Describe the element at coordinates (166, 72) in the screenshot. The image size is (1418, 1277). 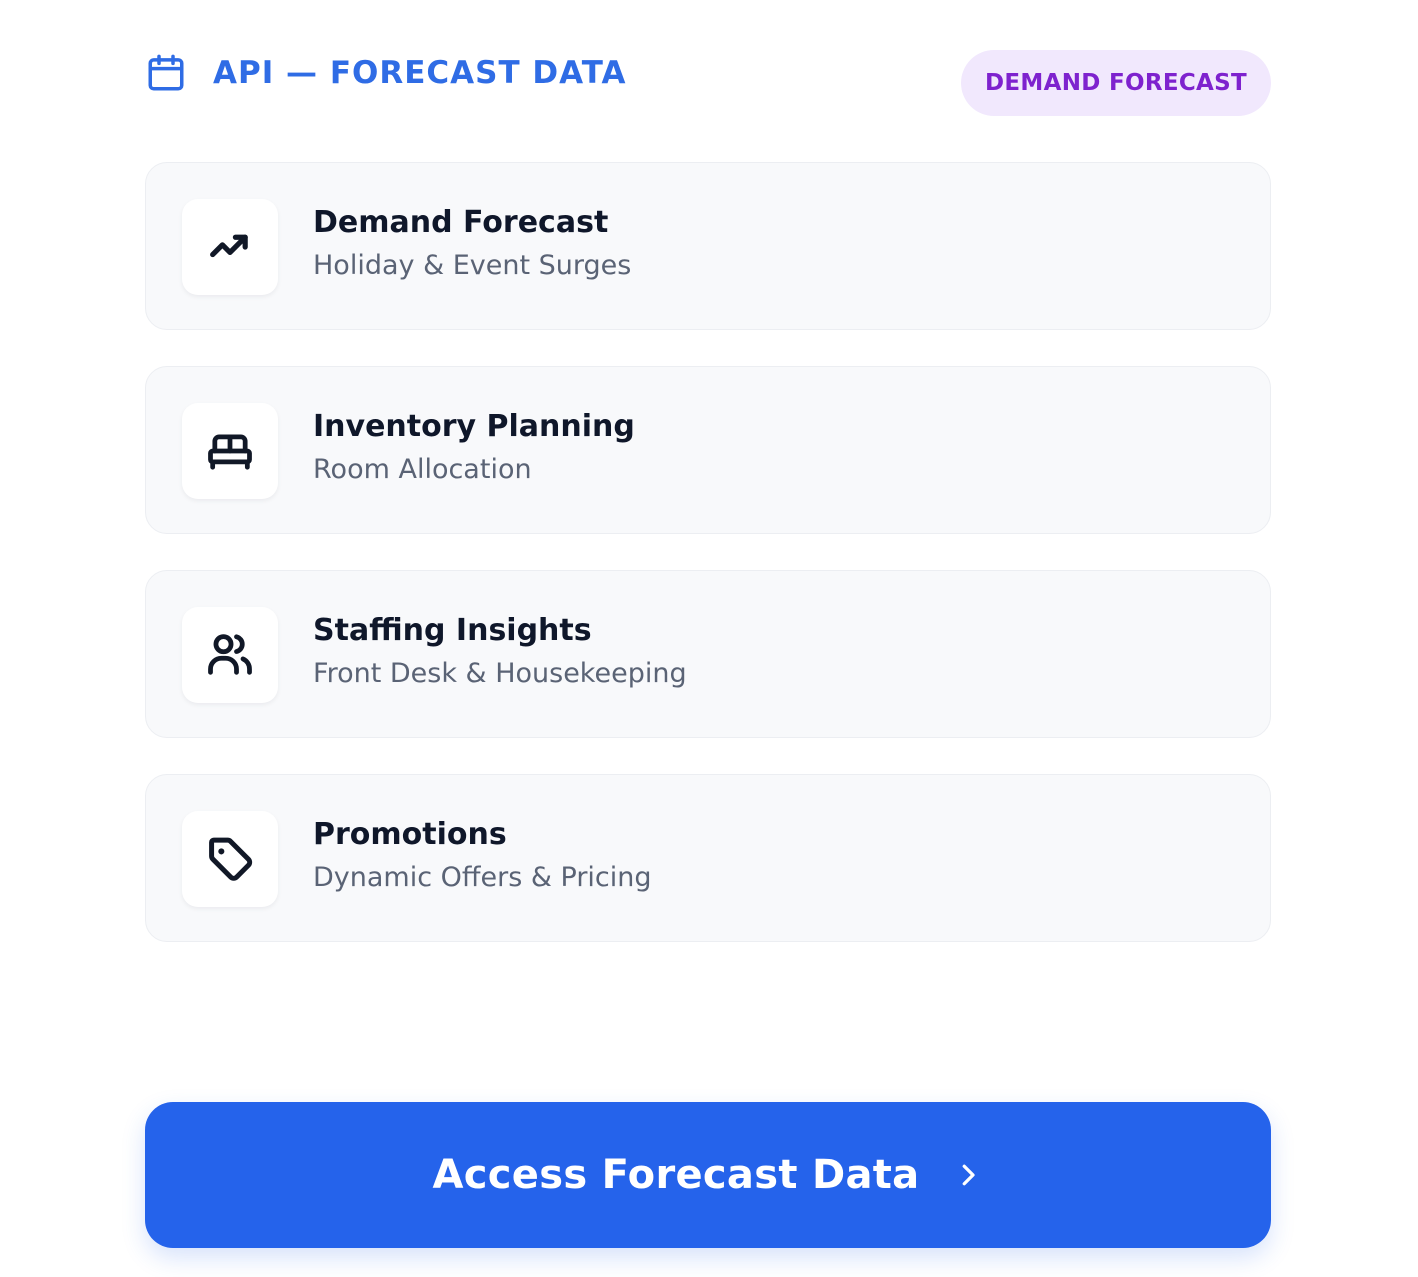
I see `calendar-icon` at that location.